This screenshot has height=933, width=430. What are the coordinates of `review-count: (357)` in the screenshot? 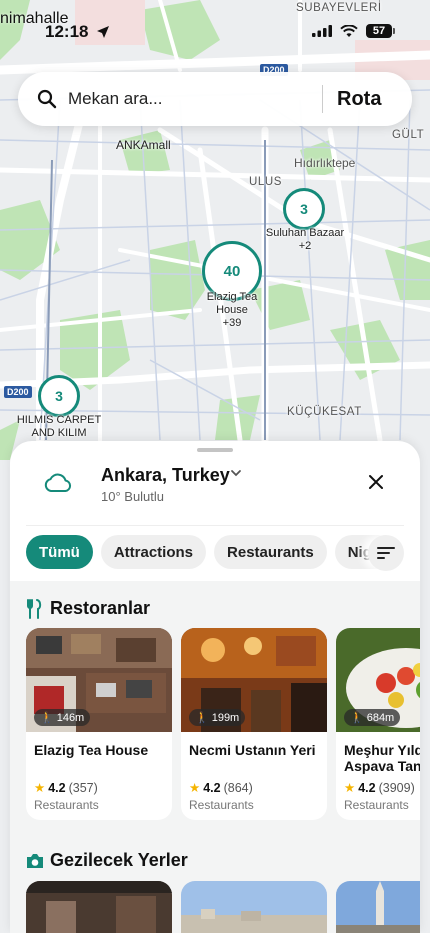 It's located at (83, 787).